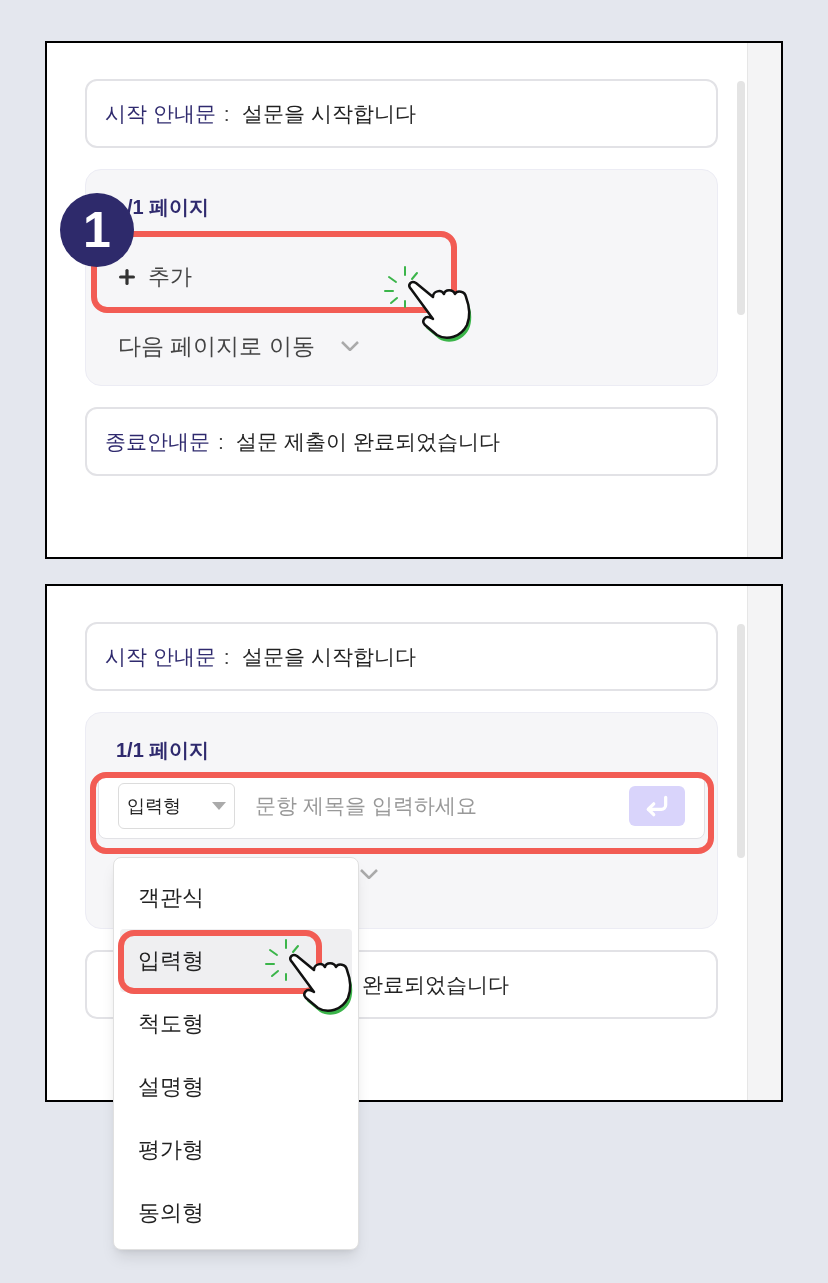 The height and width of the screenshot is (1283, 828). I want to click on notice-text: 완료되었습니다, so click(435, 984).